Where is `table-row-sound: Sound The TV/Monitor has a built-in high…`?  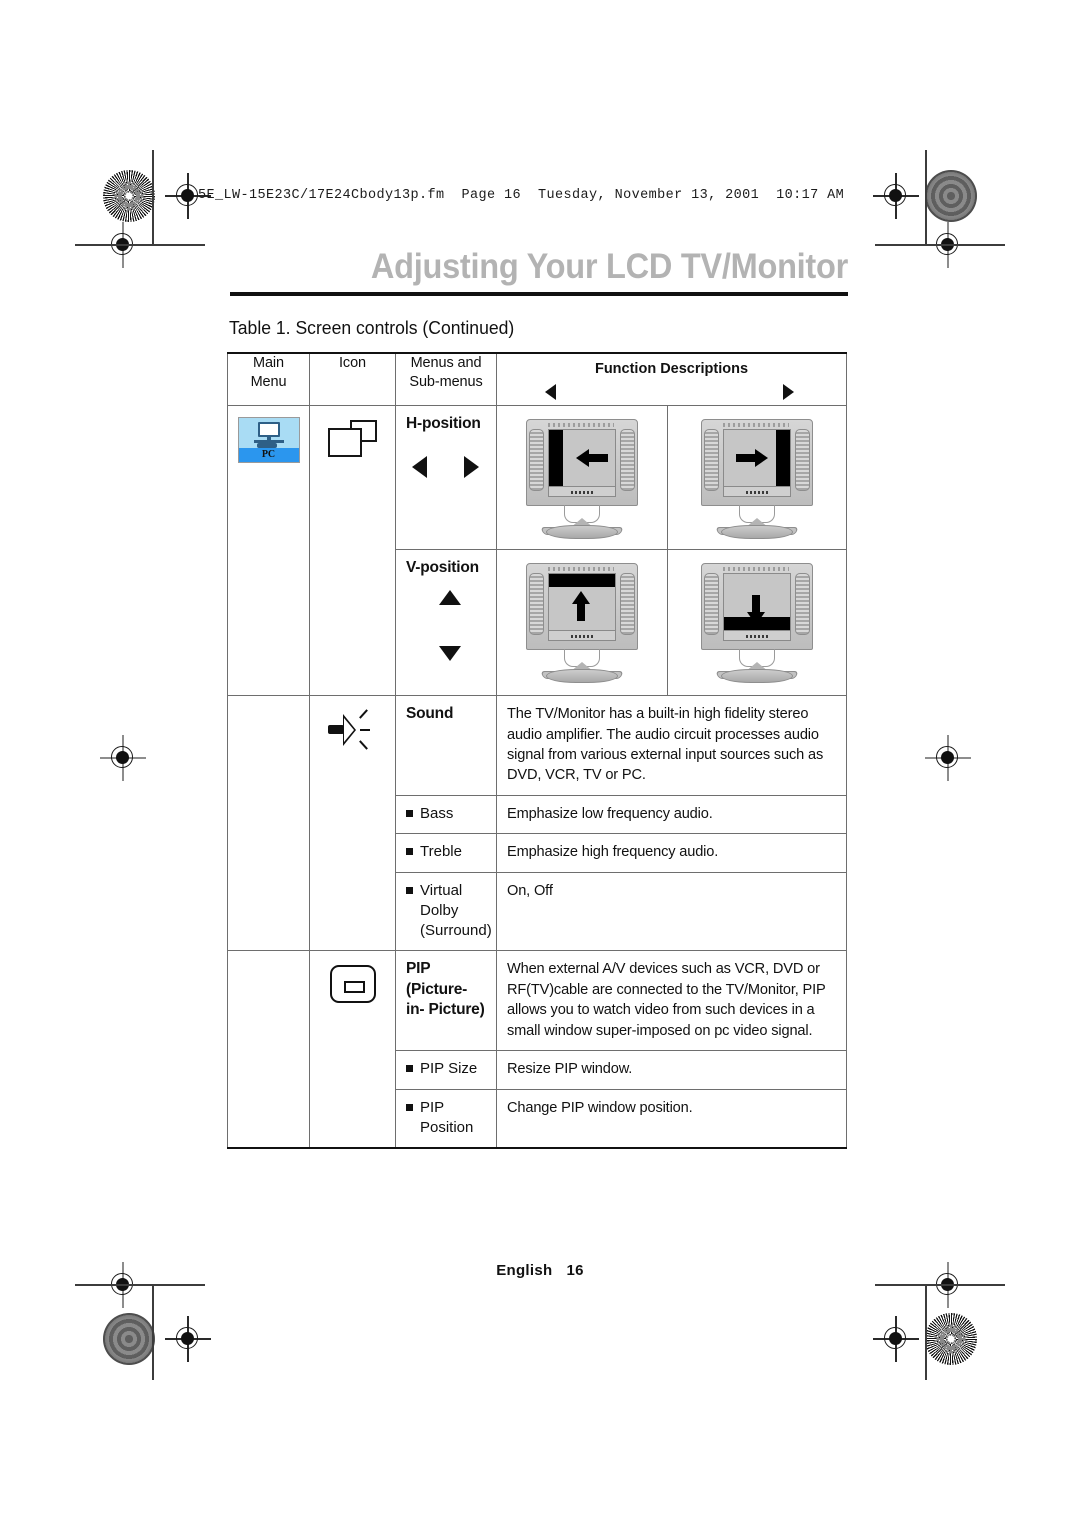 table-row-sound: Sound The TV/Monitor has a built-in high… is located at coordinates (537, 823).